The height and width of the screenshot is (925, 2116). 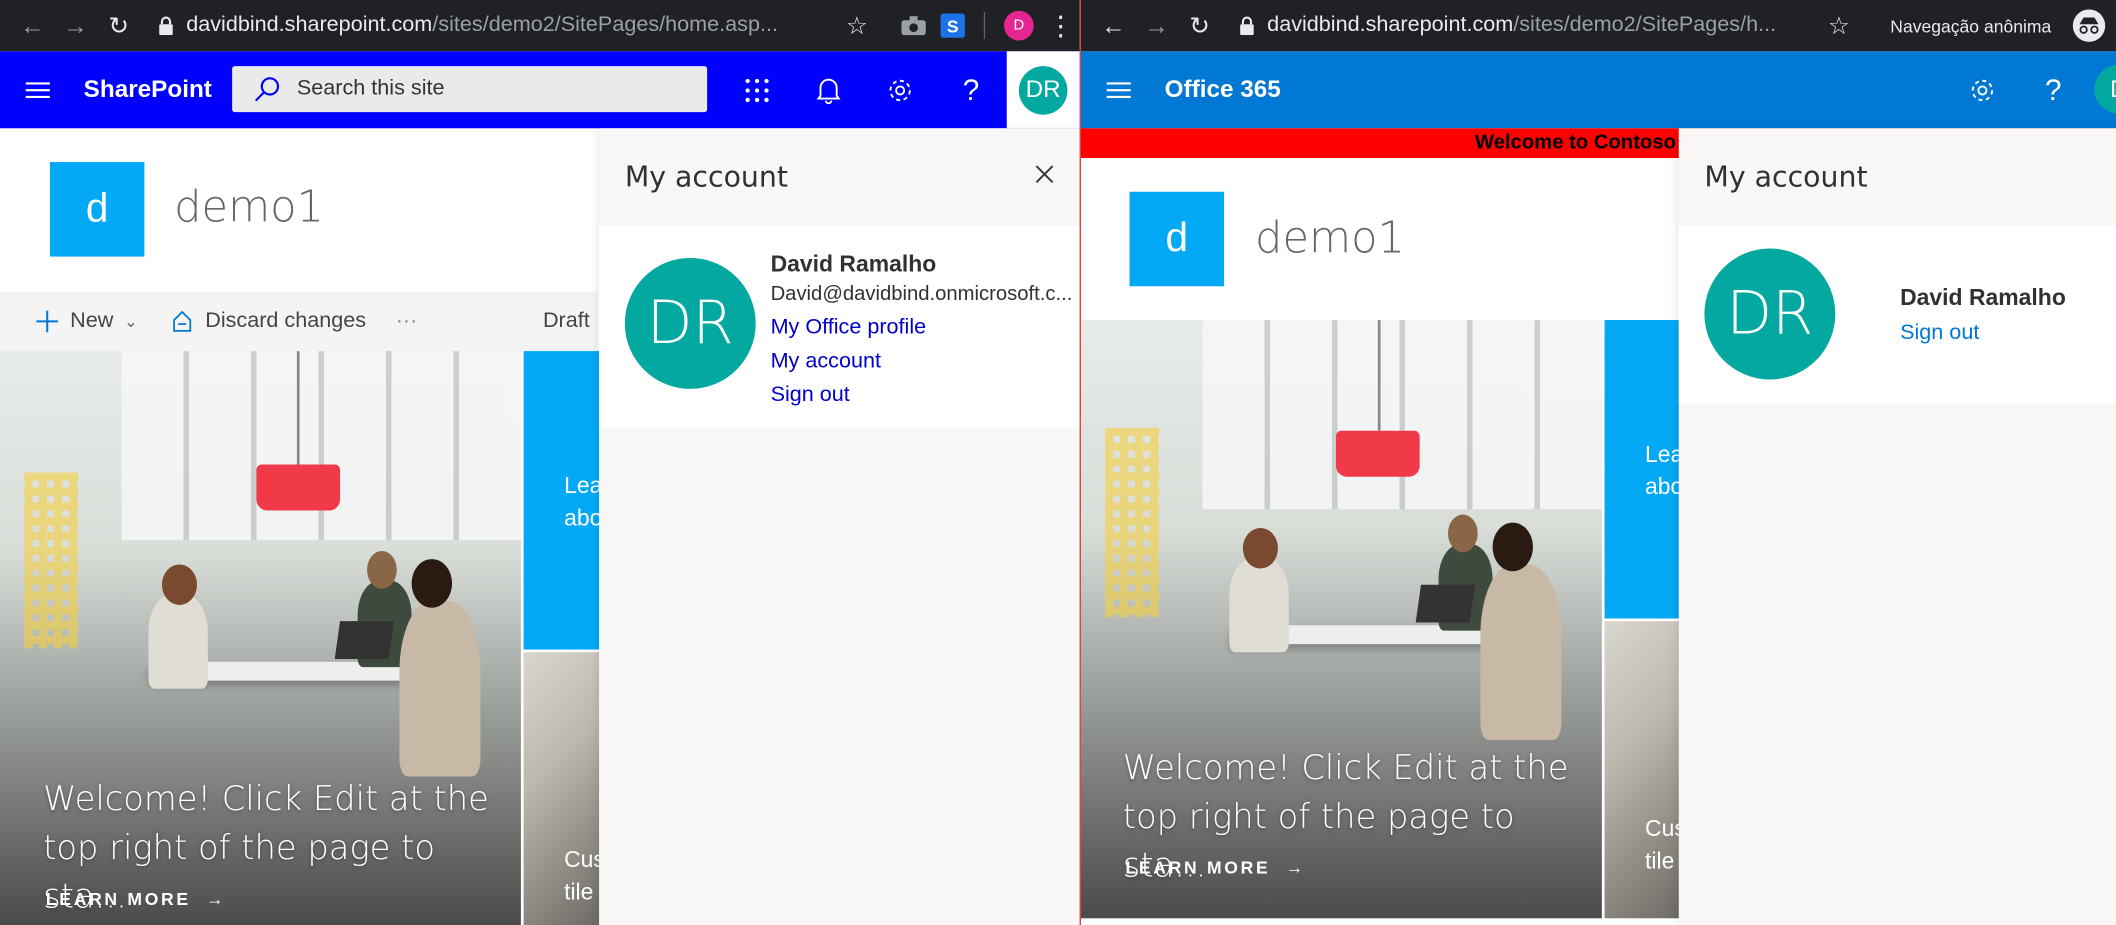 I want to click on discard-icon, so click(x=182, y=321).